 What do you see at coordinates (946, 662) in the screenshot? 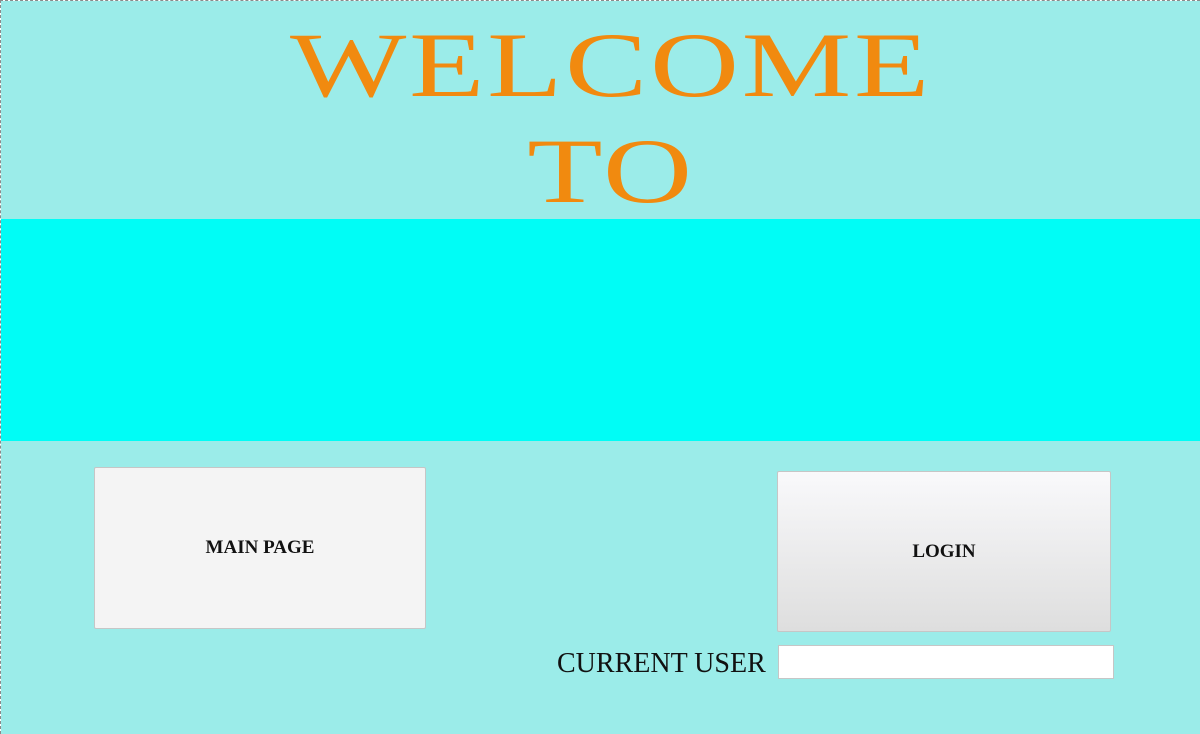
I see `current-user-input` at bounding box center [946, 662].